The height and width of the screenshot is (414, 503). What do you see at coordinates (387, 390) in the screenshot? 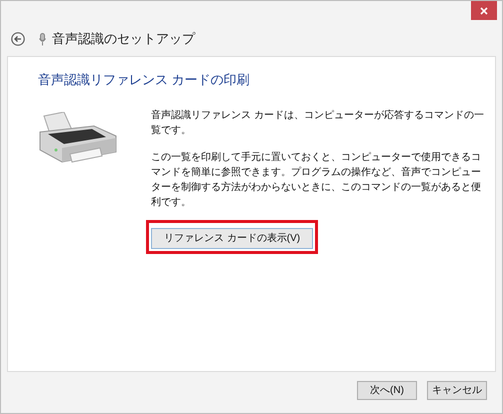
I see `footer-button: 次へ(N)` at bounding box center [387, 390].